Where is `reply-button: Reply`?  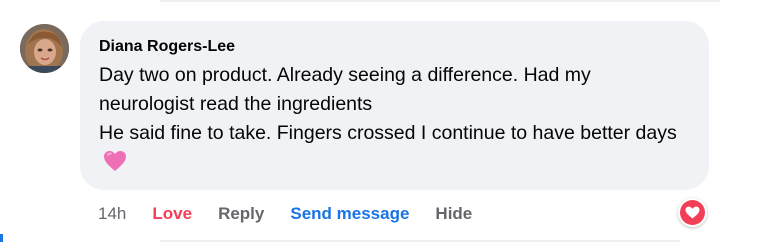
reply-button: Reply is located at coordinates (241, 214).